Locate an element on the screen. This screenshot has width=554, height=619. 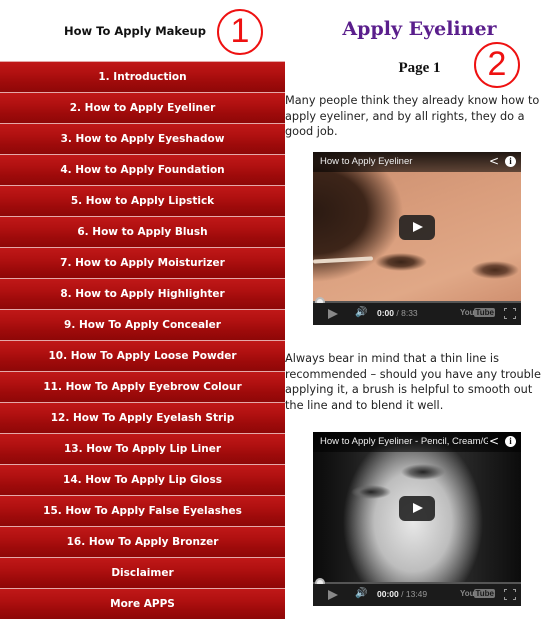
menu-item-lipstick: 5. How to Apply Lipstick is located at coordinates (142, 200).